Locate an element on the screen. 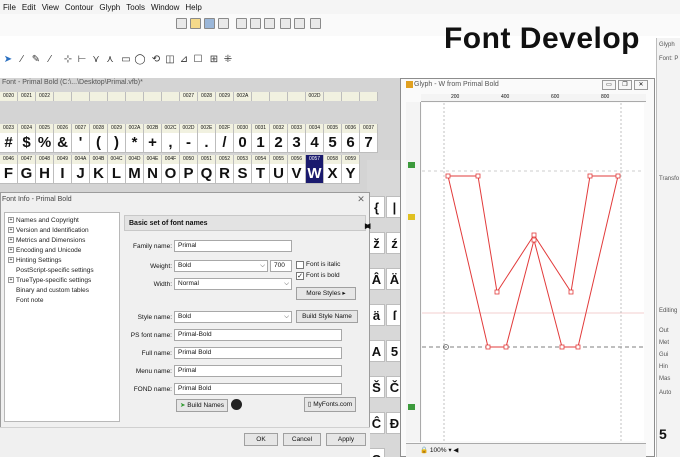  glyph-cell: / is located at coordinates (225, 143).